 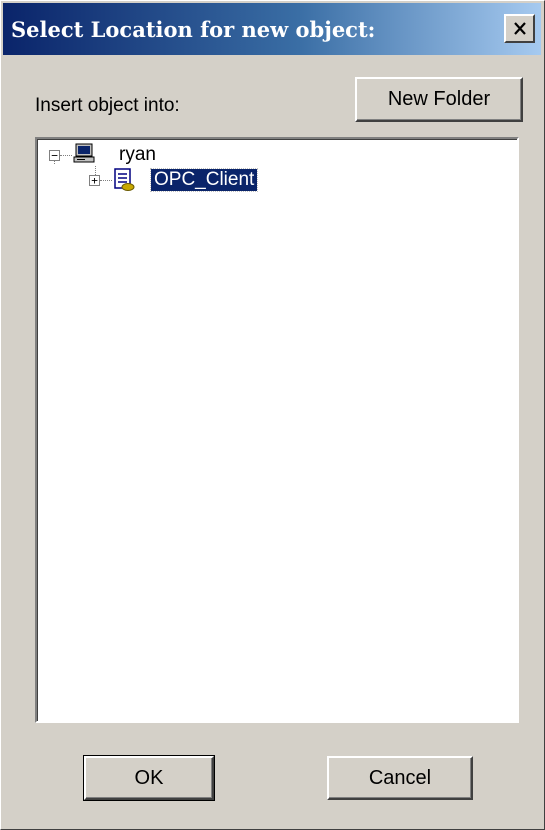 What do you see at coordinates (94, 180) in the screenshot?
I see `expand-expander: +` at bounding box center [94, 180].